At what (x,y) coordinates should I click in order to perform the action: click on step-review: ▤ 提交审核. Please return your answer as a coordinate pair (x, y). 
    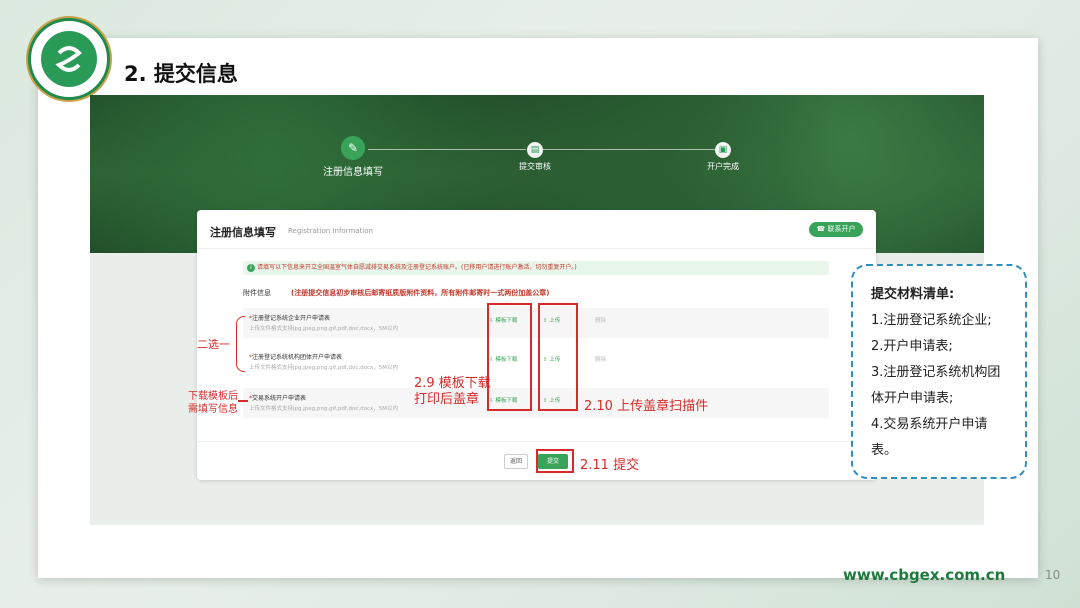
    Looking at the image, I should click on (535, 157).